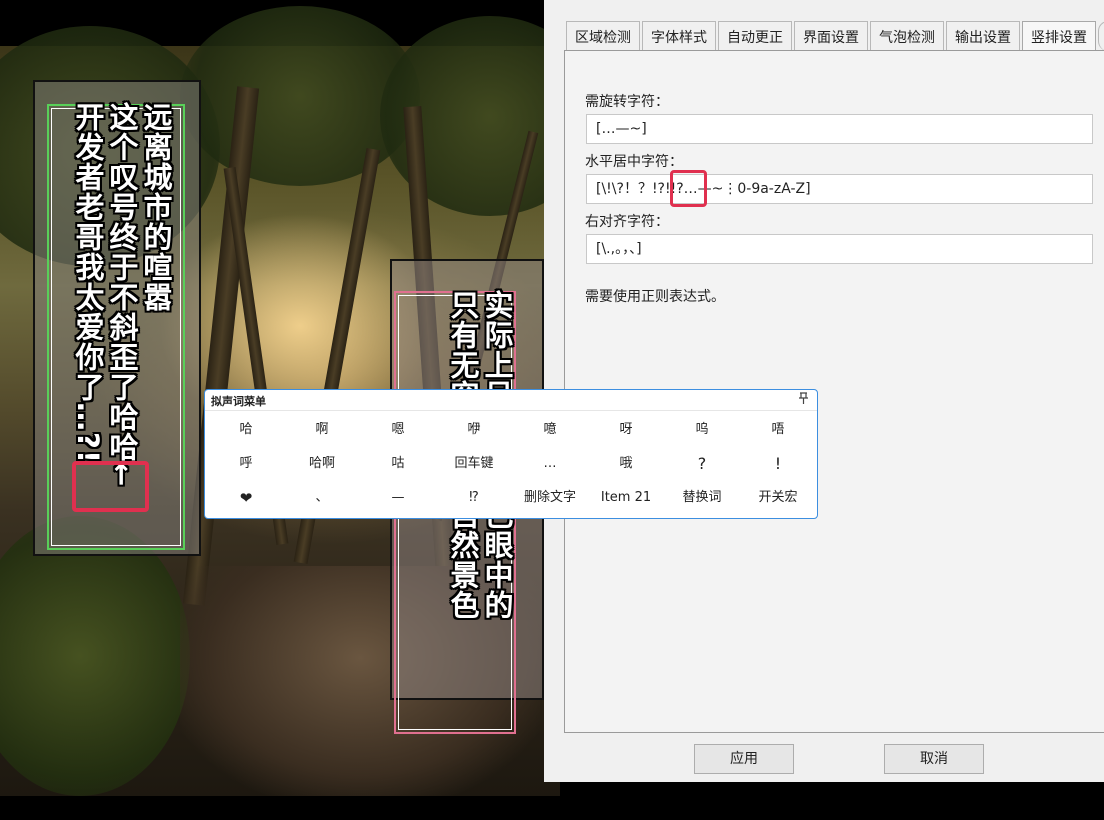  I want to click on menu-item: 呼, so click(246, 464).